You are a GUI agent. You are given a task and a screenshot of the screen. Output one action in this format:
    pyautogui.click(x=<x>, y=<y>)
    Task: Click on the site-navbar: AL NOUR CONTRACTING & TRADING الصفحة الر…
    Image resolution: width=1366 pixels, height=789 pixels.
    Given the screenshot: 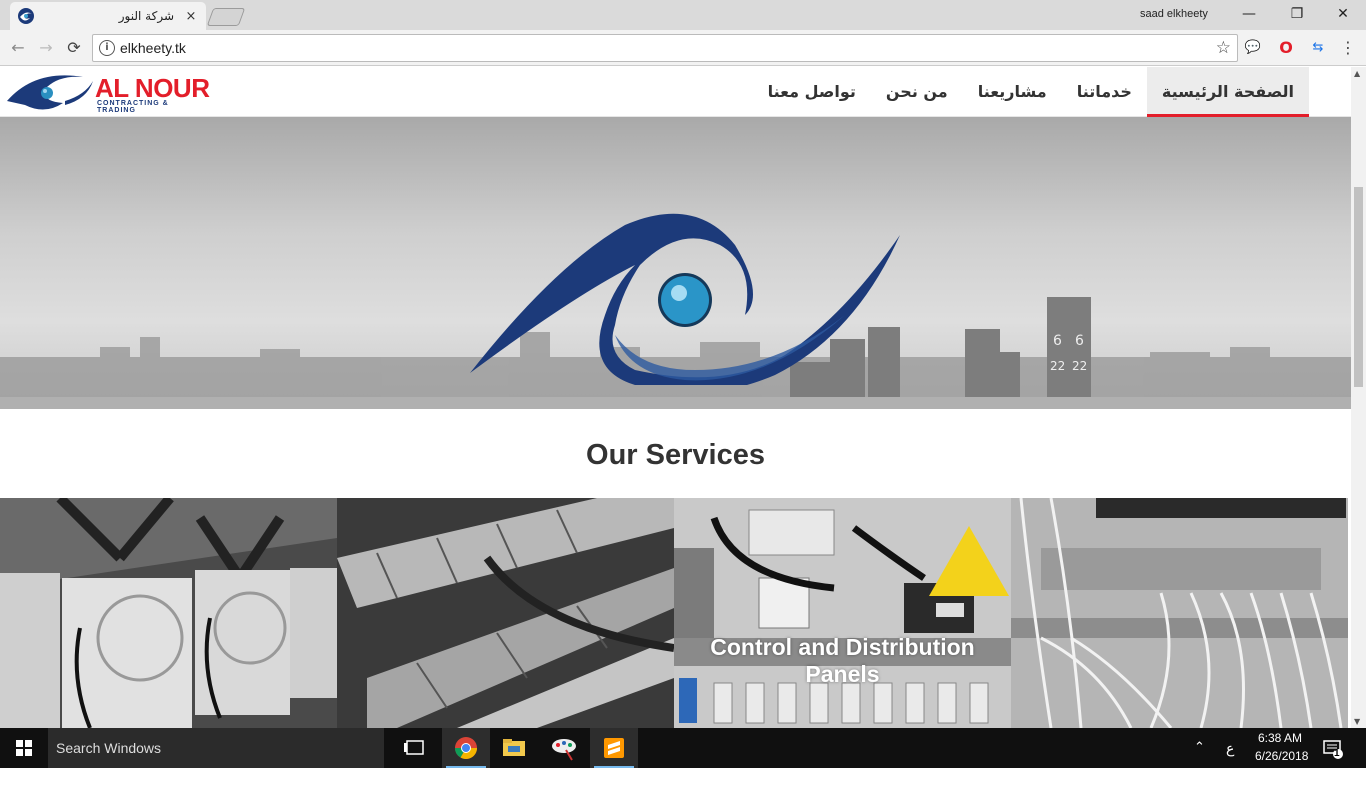 What is the action you would take?
    pyautogui.click(x=675, y=92)
    